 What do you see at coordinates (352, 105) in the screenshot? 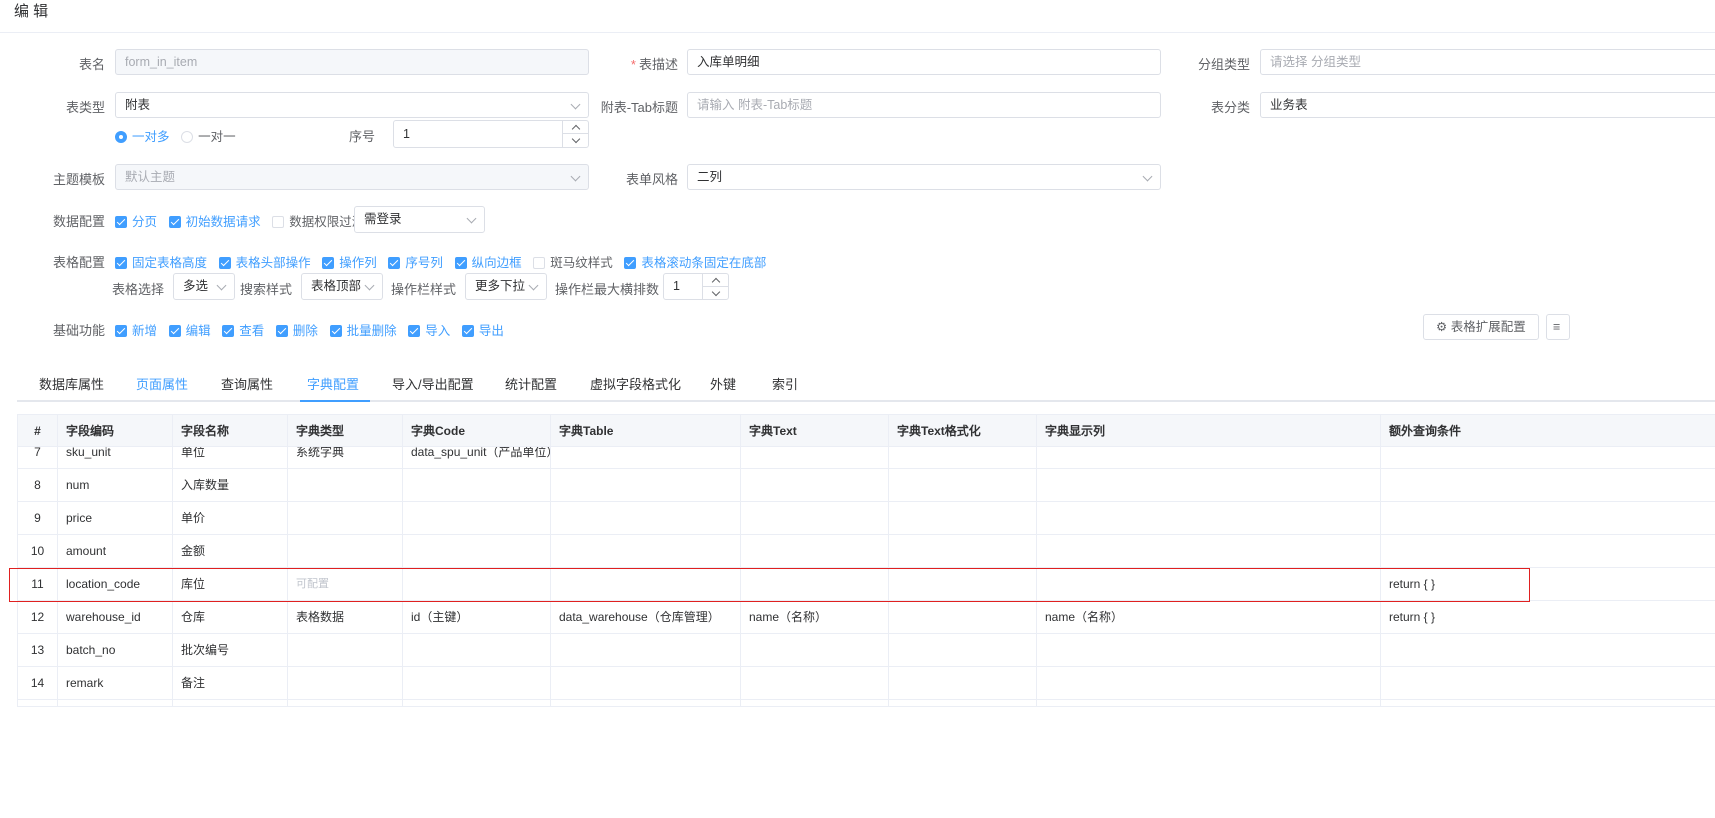
I see `table-type-select: 附表` at bounding box center [352, 105].